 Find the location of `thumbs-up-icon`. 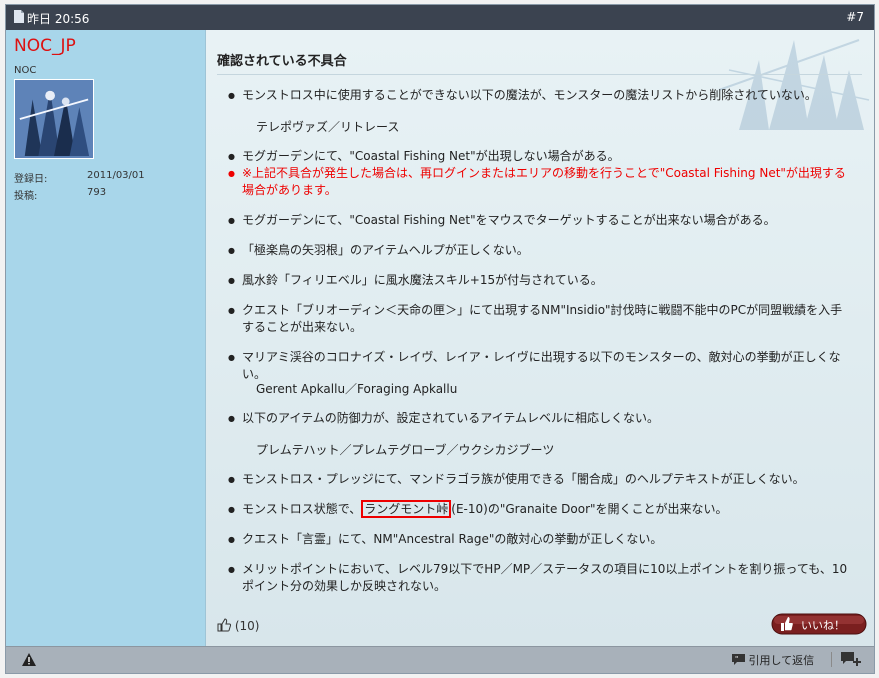

thumbs-up-icon is located at coordinates (224, 625).